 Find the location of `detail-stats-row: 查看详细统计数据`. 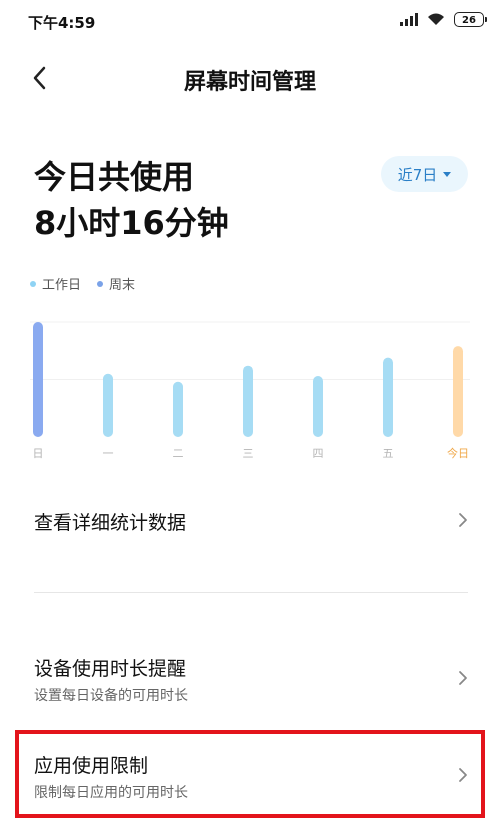

detail-stats-row: 查看详细统计数据 is located at coordinates (250, 520).